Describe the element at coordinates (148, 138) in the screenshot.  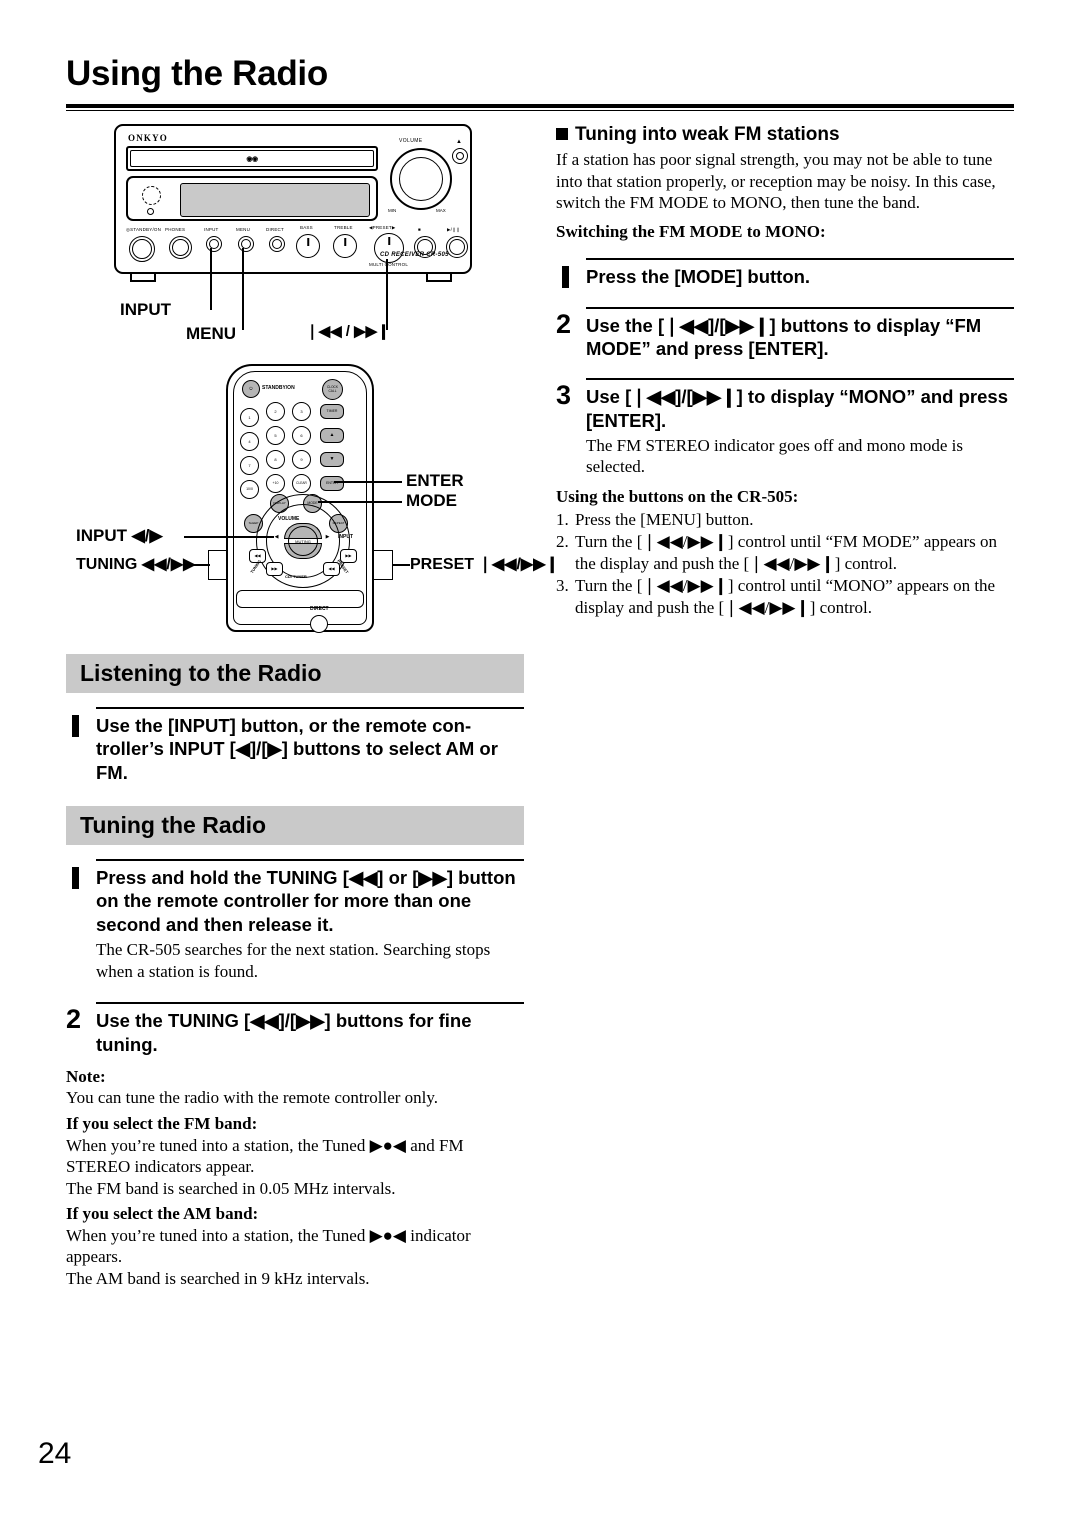
I see `onkyo-logo: ONKYO` at that location.